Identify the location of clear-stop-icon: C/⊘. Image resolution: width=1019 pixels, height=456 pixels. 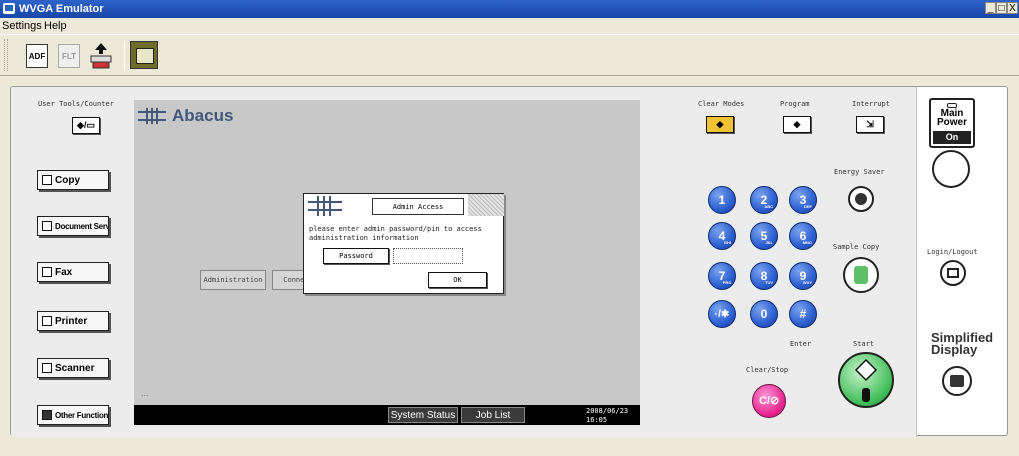
(769, 401).